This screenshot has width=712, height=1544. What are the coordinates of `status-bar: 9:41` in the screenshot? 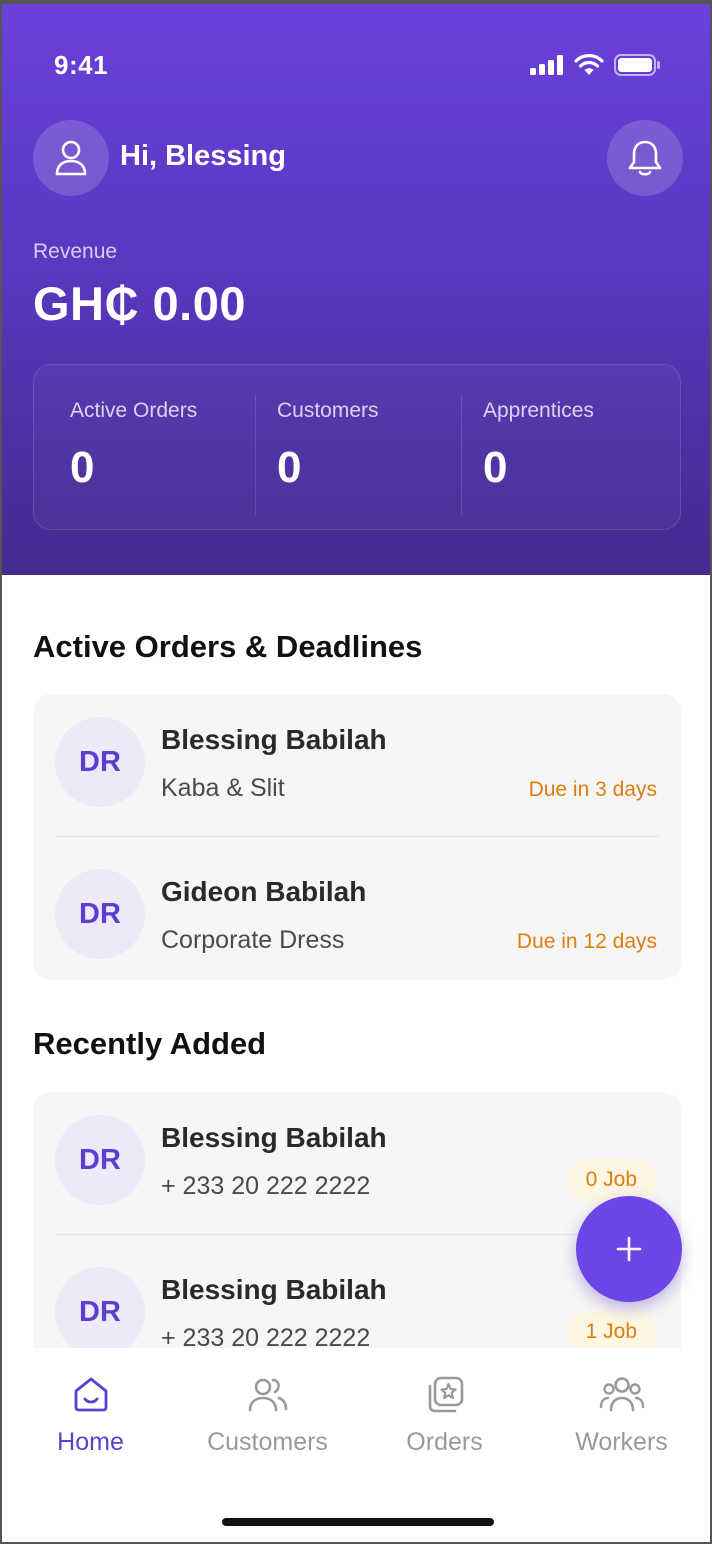 It's located at (356, 64).